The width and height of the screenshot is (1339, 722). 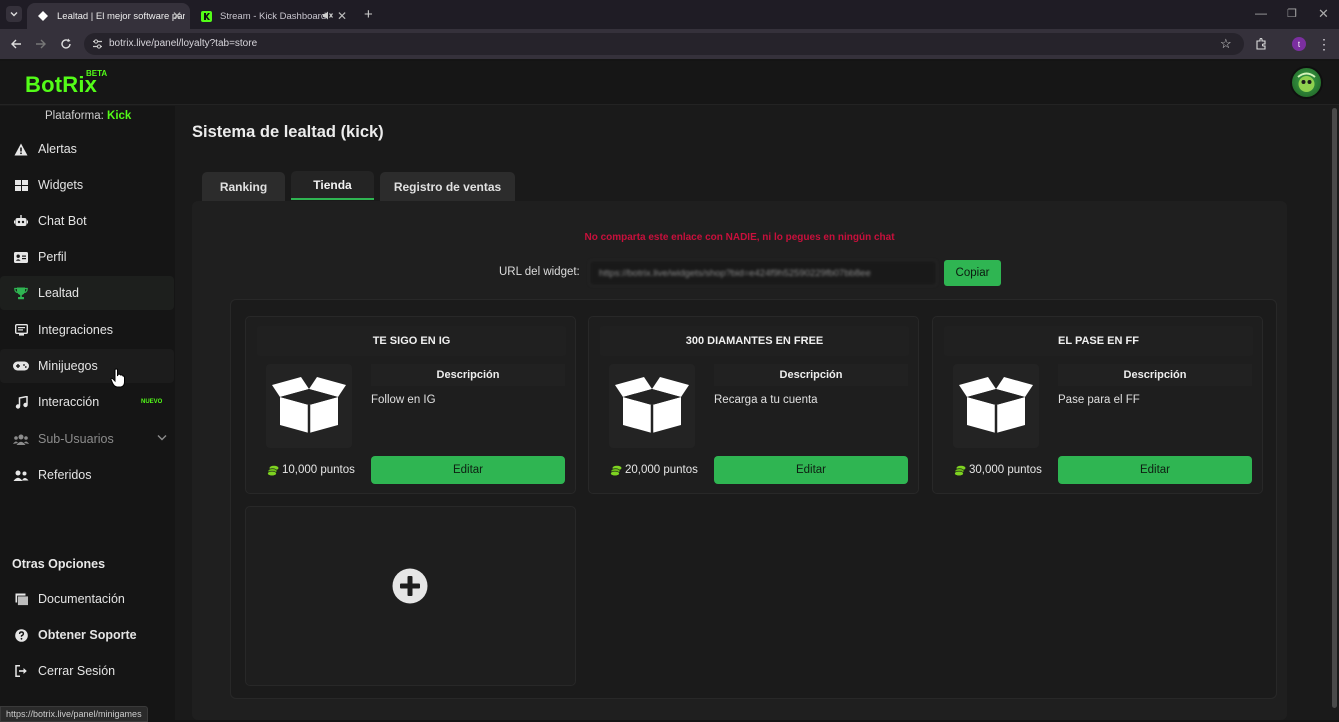 I want to click on back-icon, so click(x=16, y=44).